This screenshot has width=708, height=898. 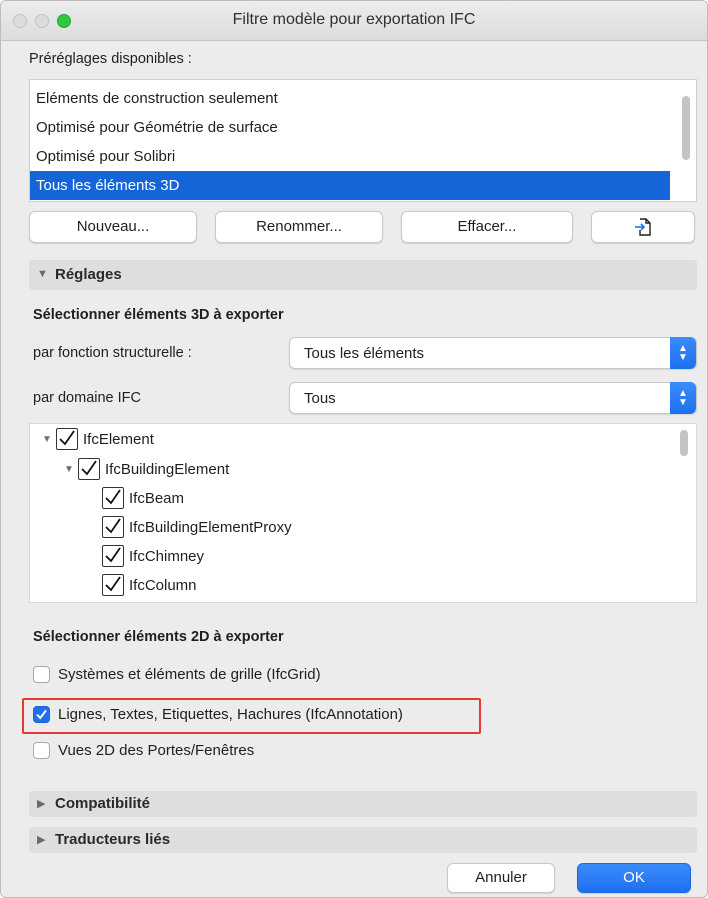 What do you see at coordinates (643, 232) in the screenshot?
I see `import-file-icon` at bounding box center [643, 232].